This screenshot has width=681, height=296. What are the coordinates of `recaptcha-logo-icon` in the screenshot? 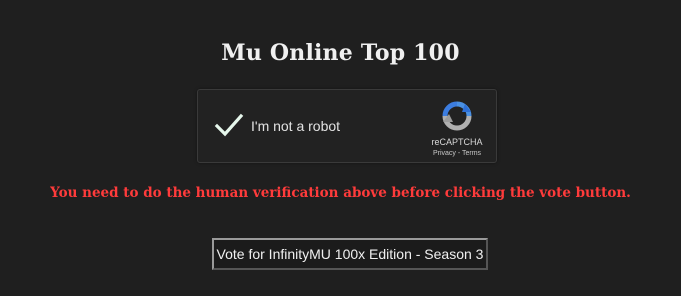 It's located at (457, 116).